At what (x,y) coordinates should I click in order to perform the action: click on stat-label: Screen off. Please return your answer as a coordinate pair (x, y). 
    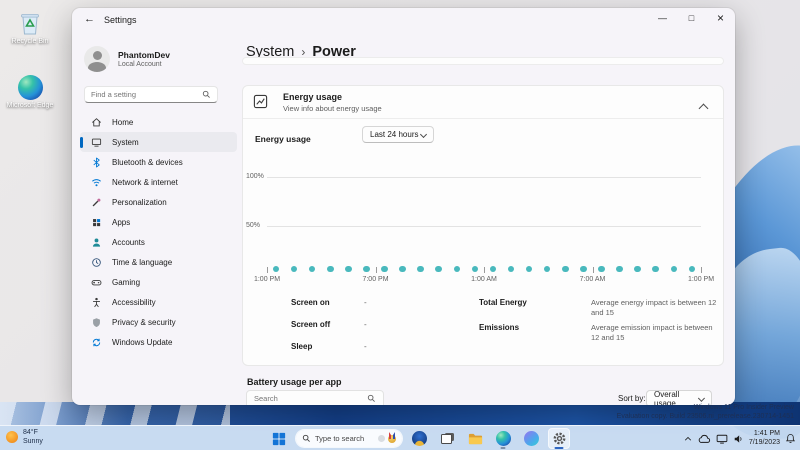
    Looking at the image, I should click on (311, 324).